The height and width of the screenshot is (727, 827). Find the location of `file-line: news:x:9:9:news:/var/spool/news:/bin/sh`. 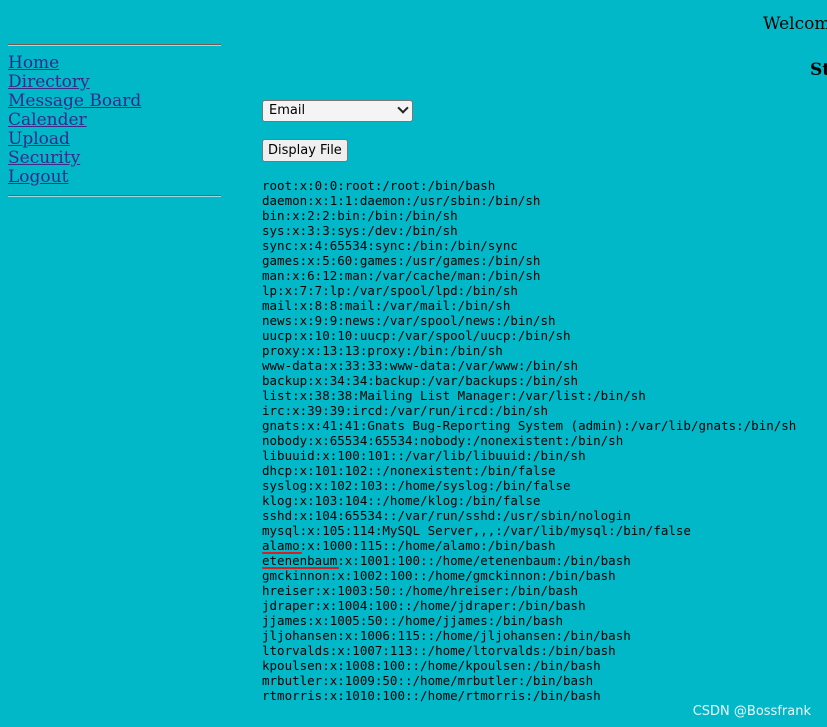

file-line: news:x:9:9:news:/var/spool/news:/bin/sh is located at coordinates (409, 320).